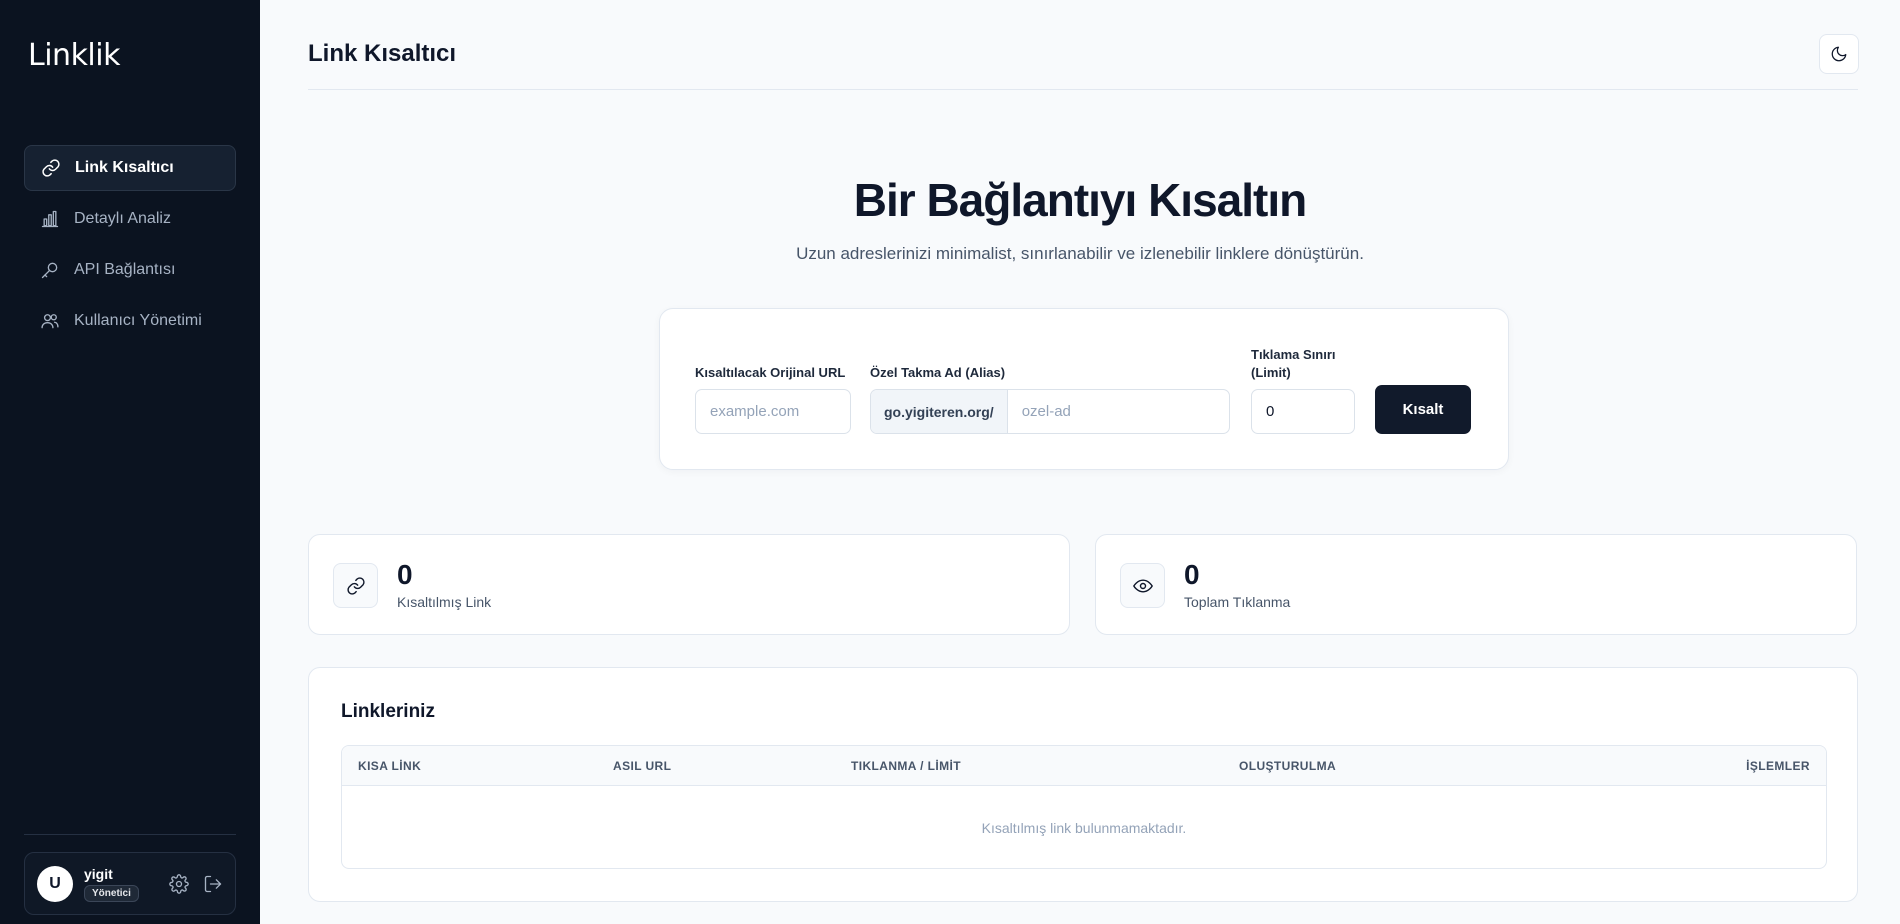 The height and width of the screenshot is (924, 1900). I want to click on eye-icon, so click(1142, 585).